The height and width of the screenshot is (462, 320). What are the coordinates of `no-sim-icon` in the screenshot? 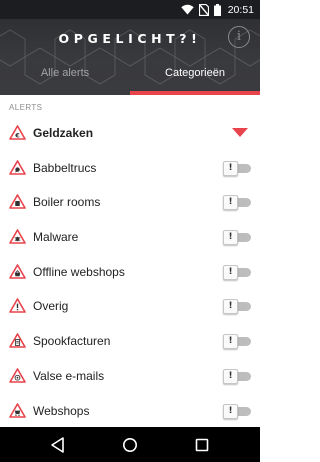 It's located at (203, 9).